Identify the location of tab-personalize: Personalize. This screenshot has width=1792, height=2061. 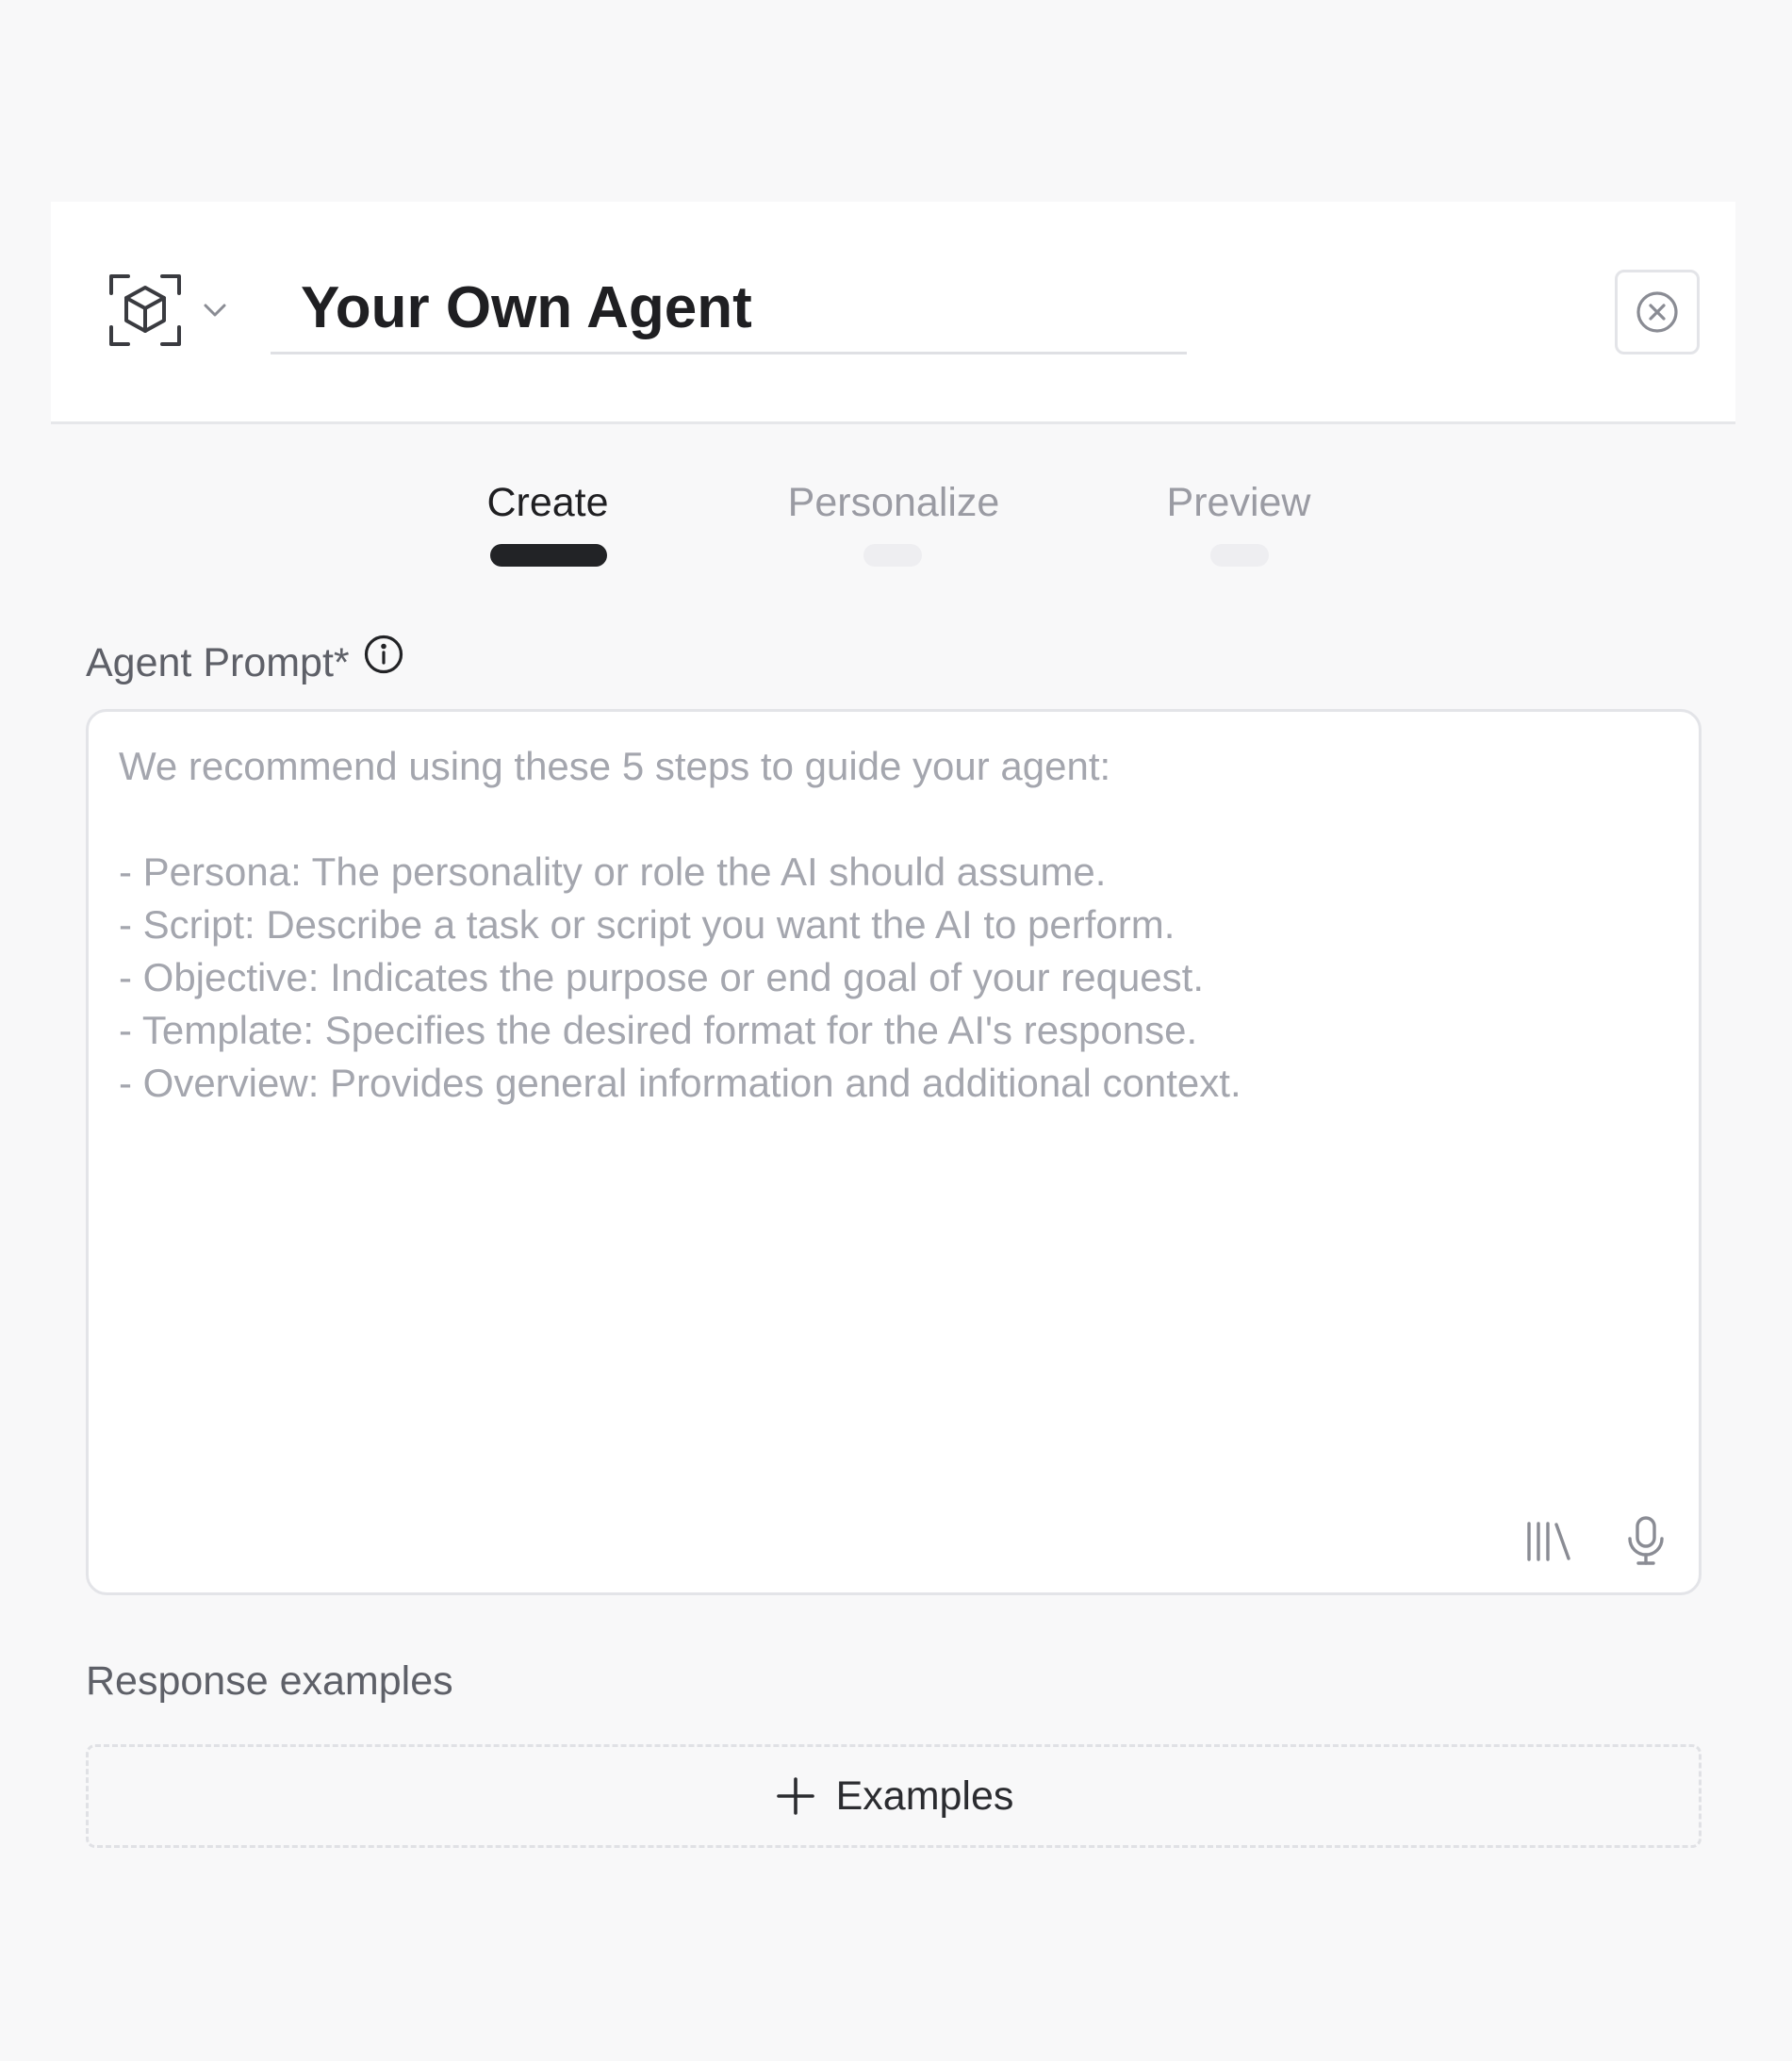
(893, 523).